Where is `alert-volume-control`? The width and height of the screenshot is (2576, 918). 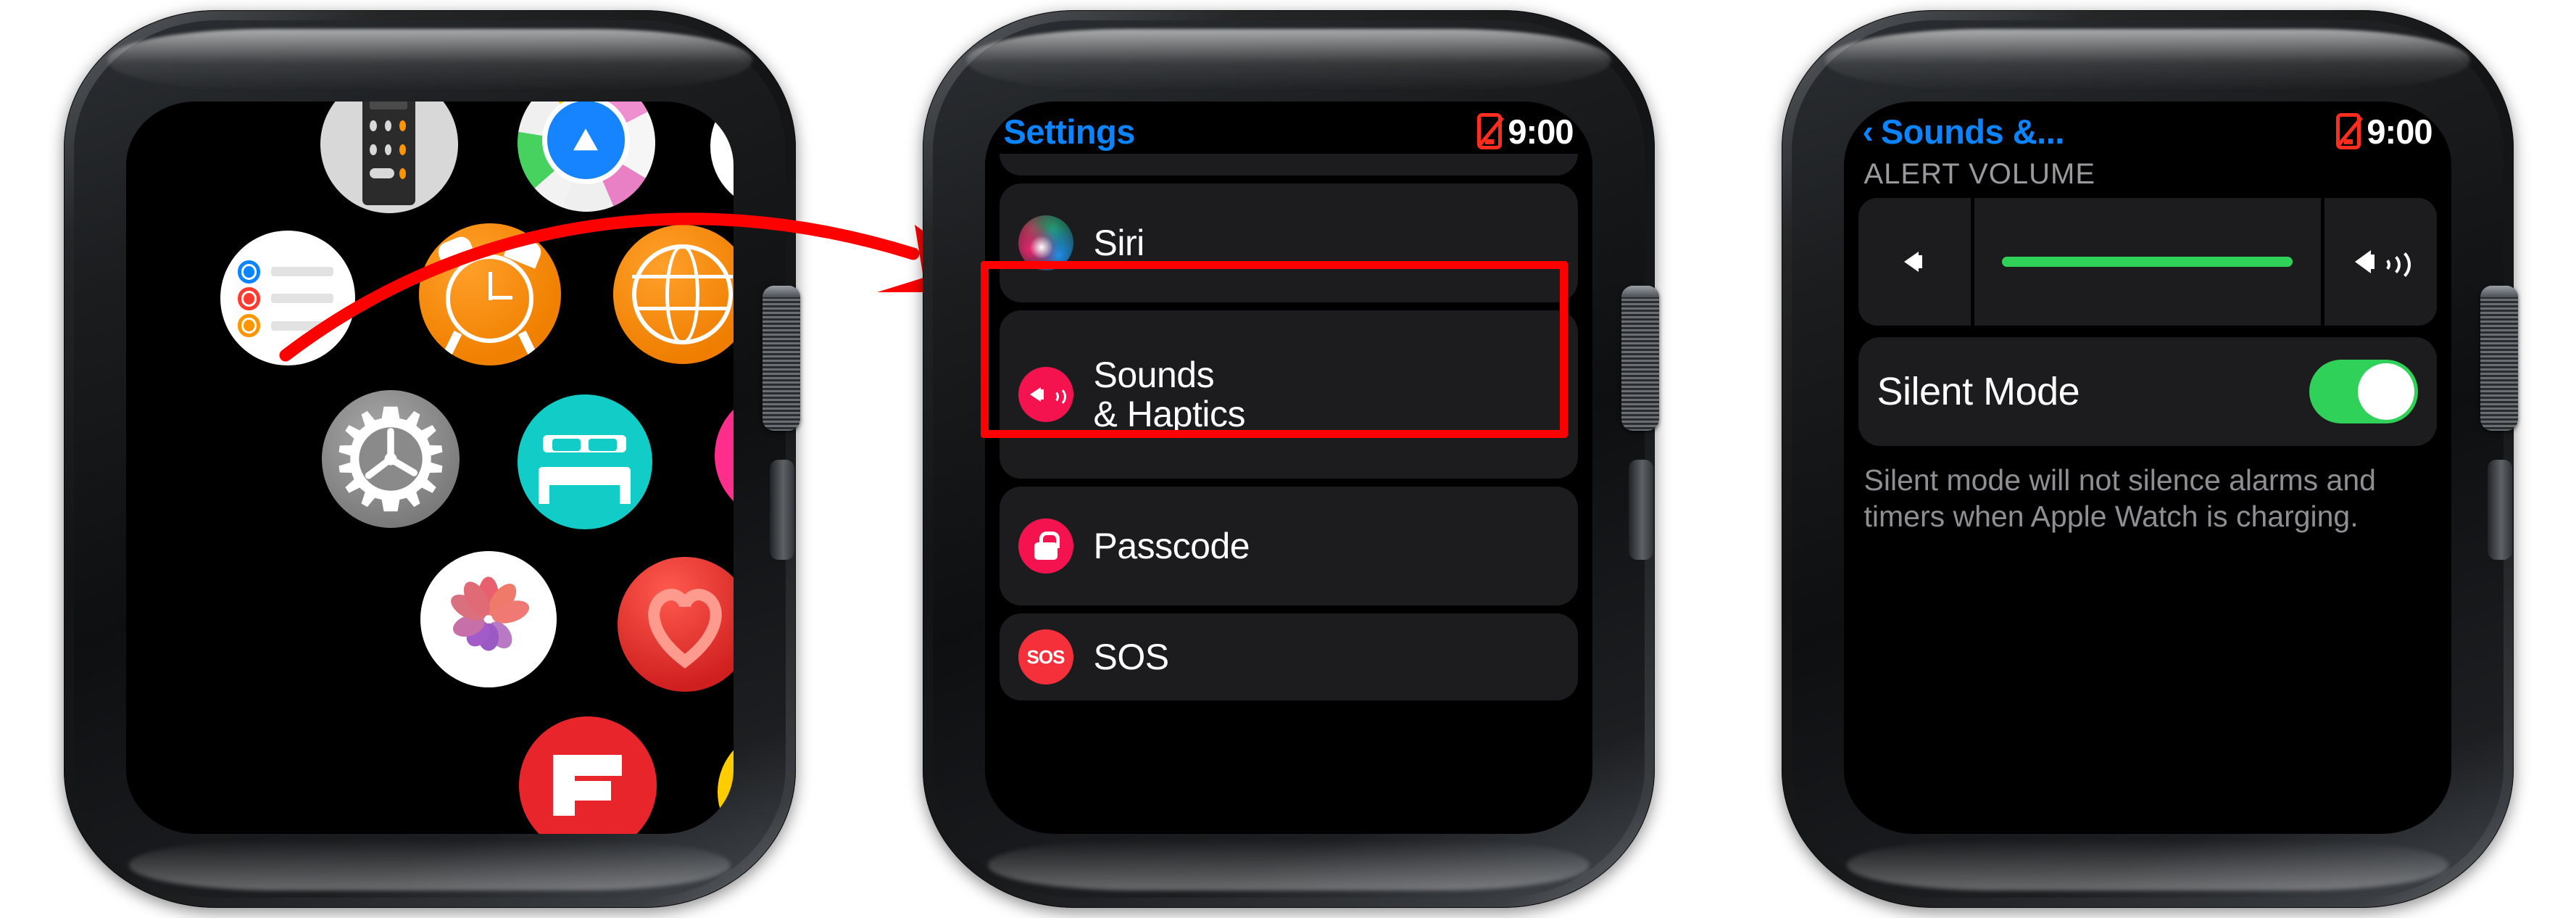
alert-volume-control is located at coordinates (2147, 262).